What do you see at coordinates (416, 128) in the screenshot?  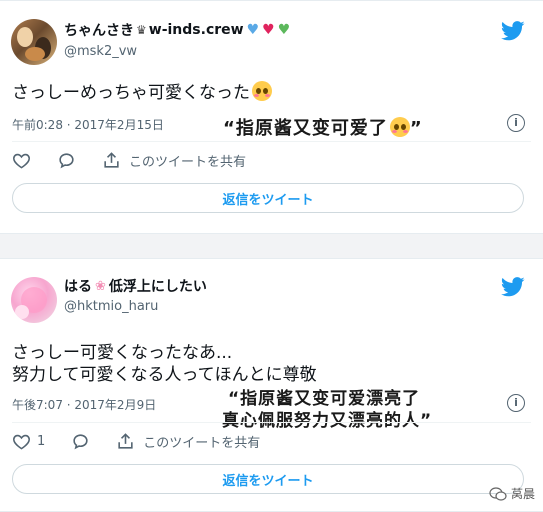 I see `caption-close-quote: ”` at bounding box center [416, 128].